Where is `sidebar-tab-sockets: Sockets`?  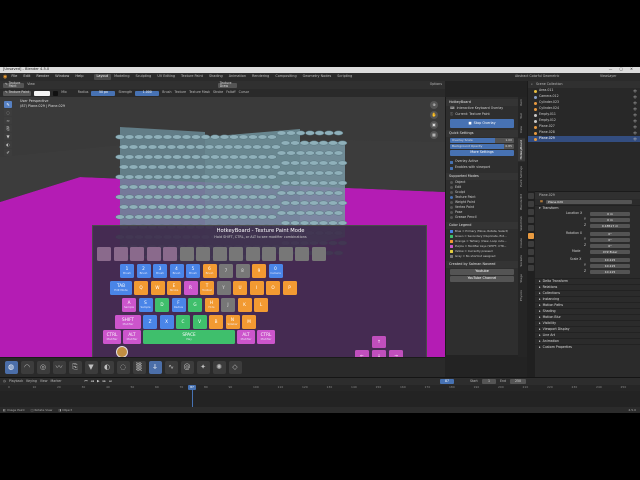
sidebar-tab-sockets: Sockets is located at coordinates (521, 261).